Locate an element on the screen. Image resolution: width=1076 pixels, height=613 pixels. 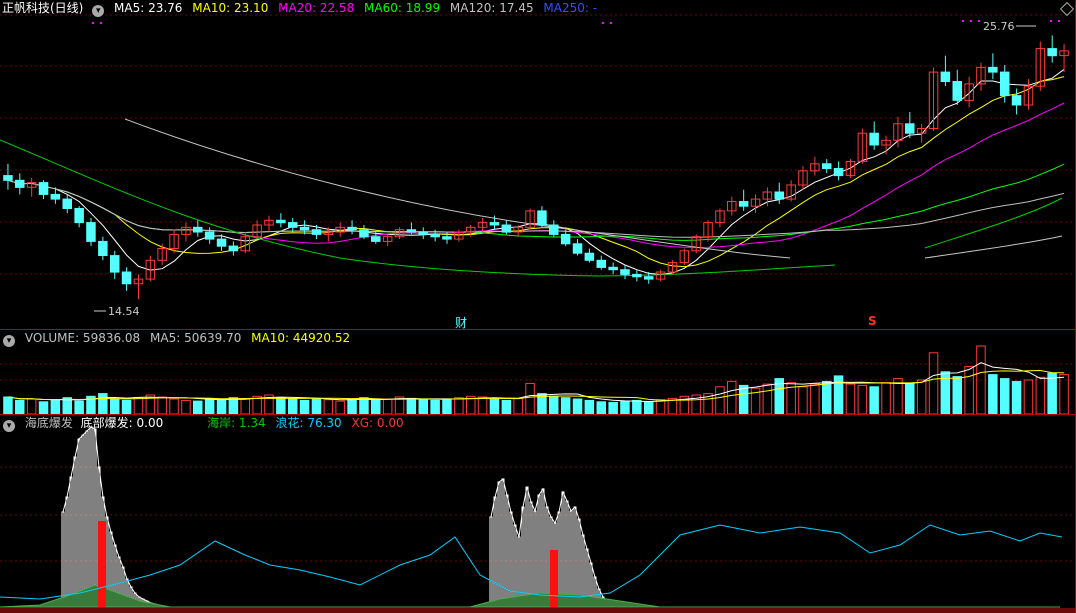
volume-ma5-label: MA5: 50639.70 is located at coordinates (196, 338).